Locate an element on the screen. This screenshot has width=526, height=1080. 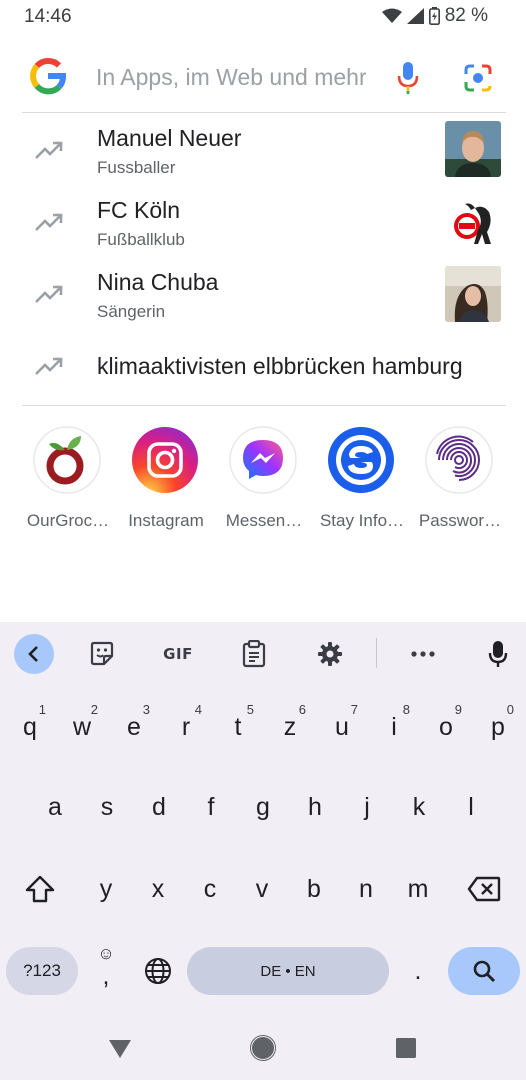
period-key: . is located at coordinates (418, 971).